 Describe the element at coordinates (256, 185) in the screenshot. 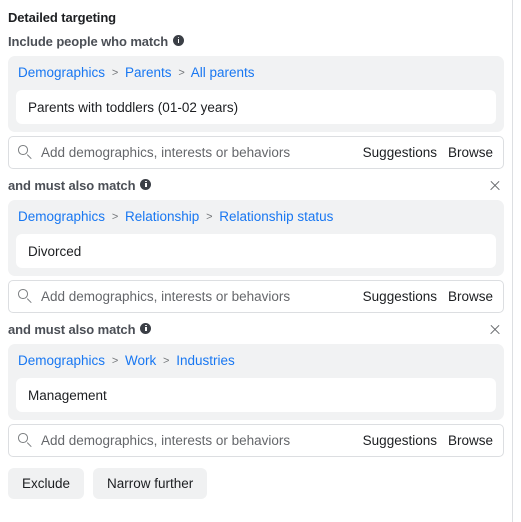

I see `and-must-also-match-row-2: and must also match` at that location.